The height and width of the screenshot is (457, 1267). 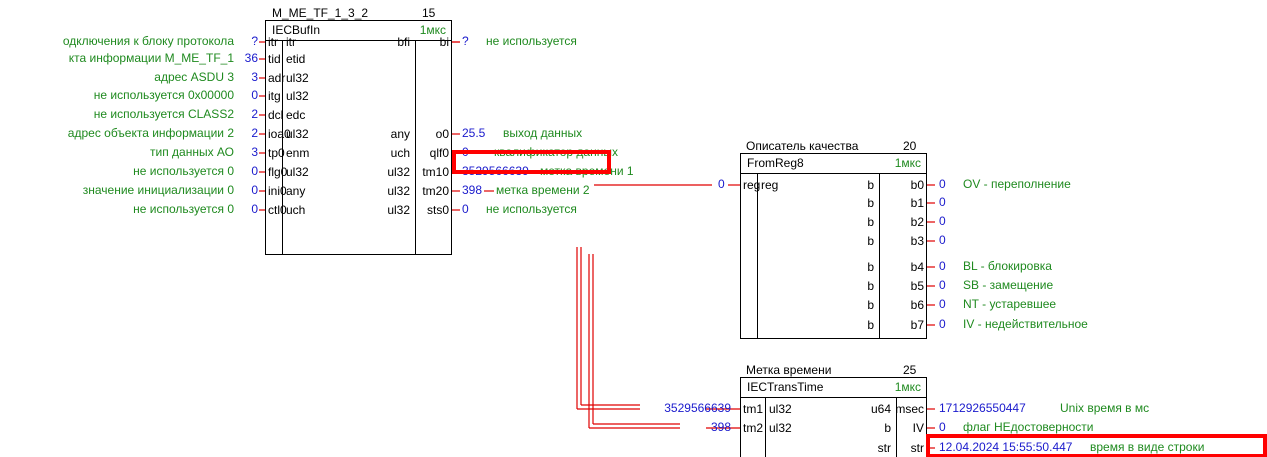 I want to click on block-header: FromReg8 1мкс, so click(x=833, y=164).